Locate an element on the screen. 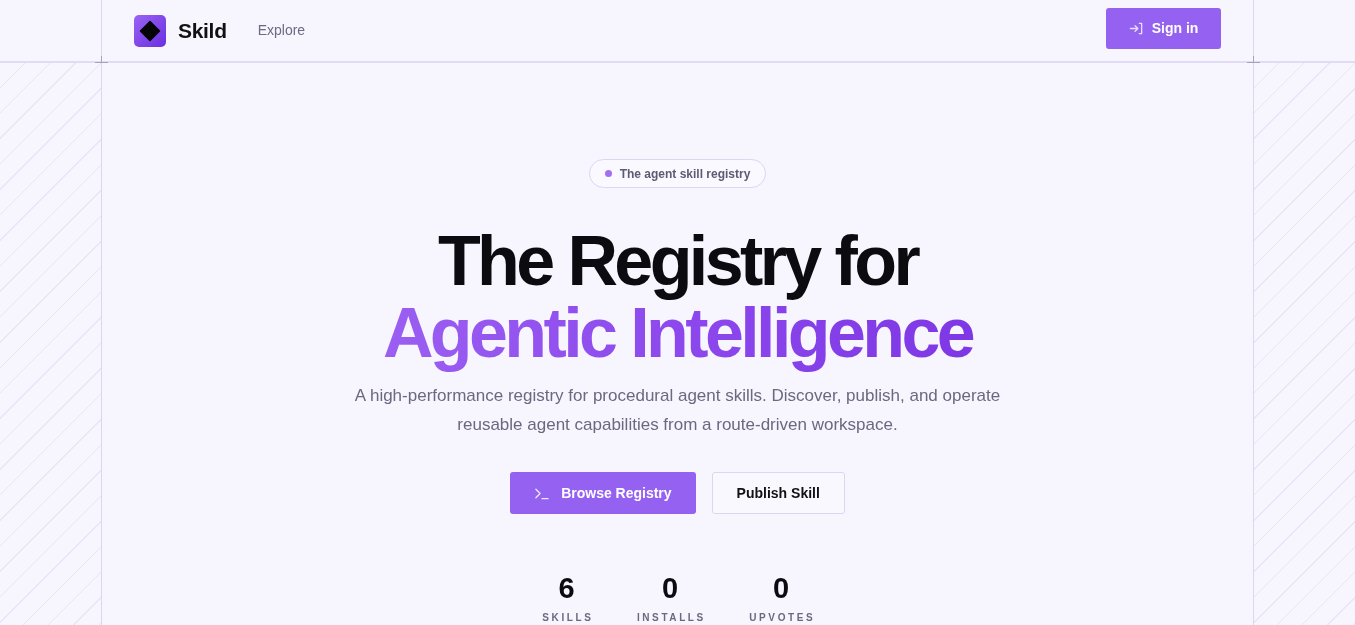 This screenshot has width=1355, height=625. publish-skill-button: Publish Skill is located at coordinates (778, 493).